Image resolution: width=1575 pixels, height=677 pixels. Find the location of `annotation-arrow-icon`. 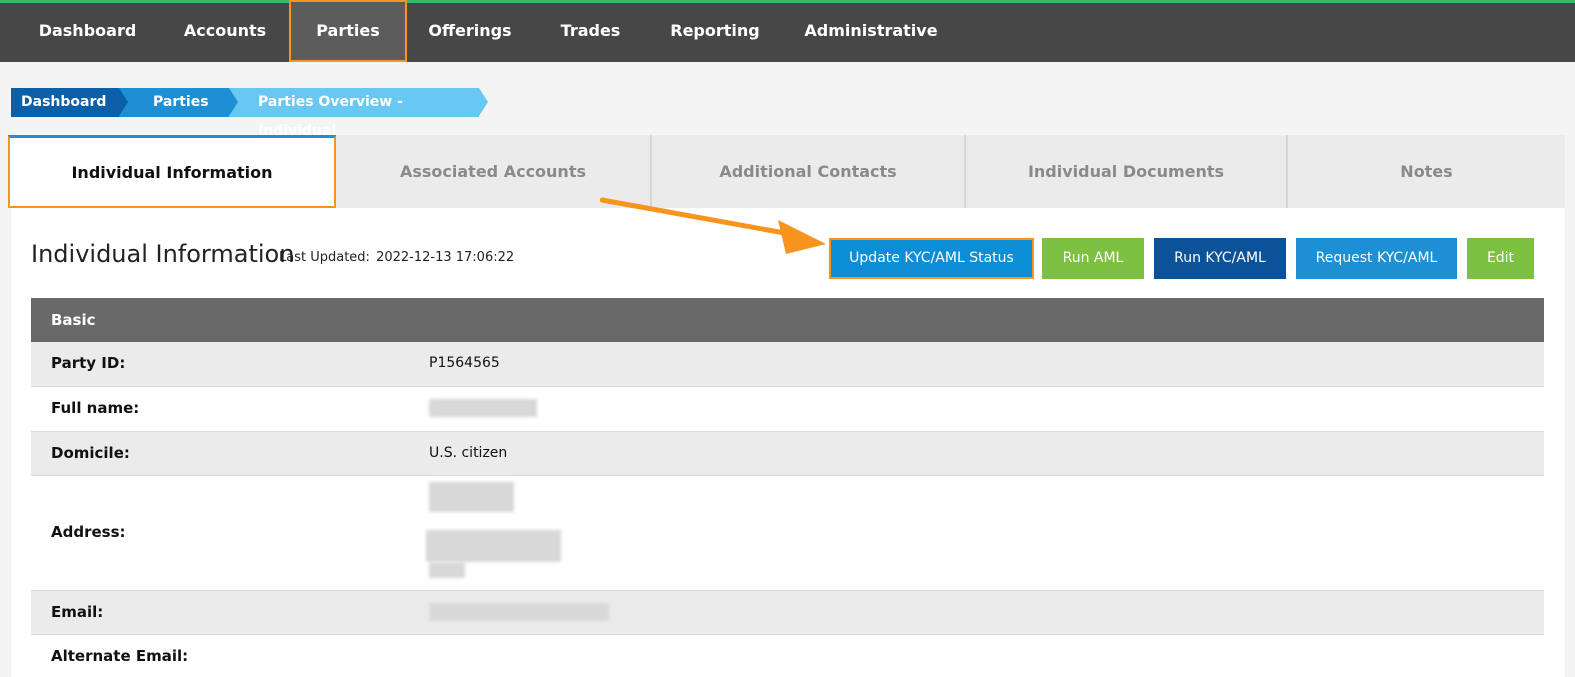

annotation-arrow-icon is located at coordinates (713, 225).